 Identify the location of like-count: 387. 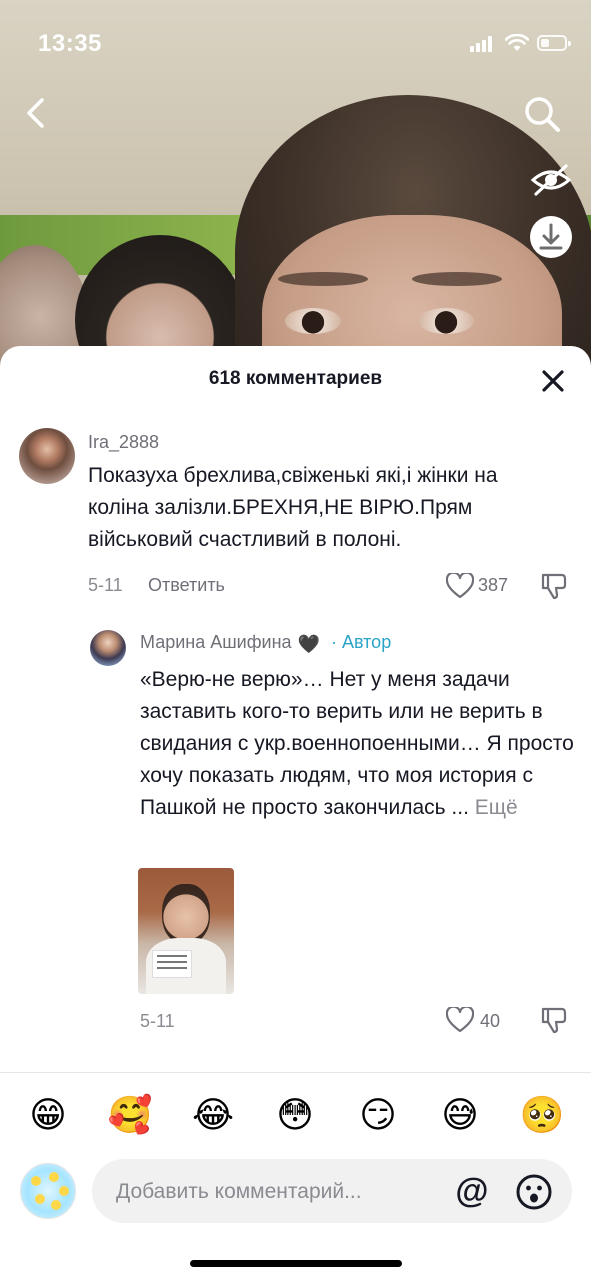
(493, 585).